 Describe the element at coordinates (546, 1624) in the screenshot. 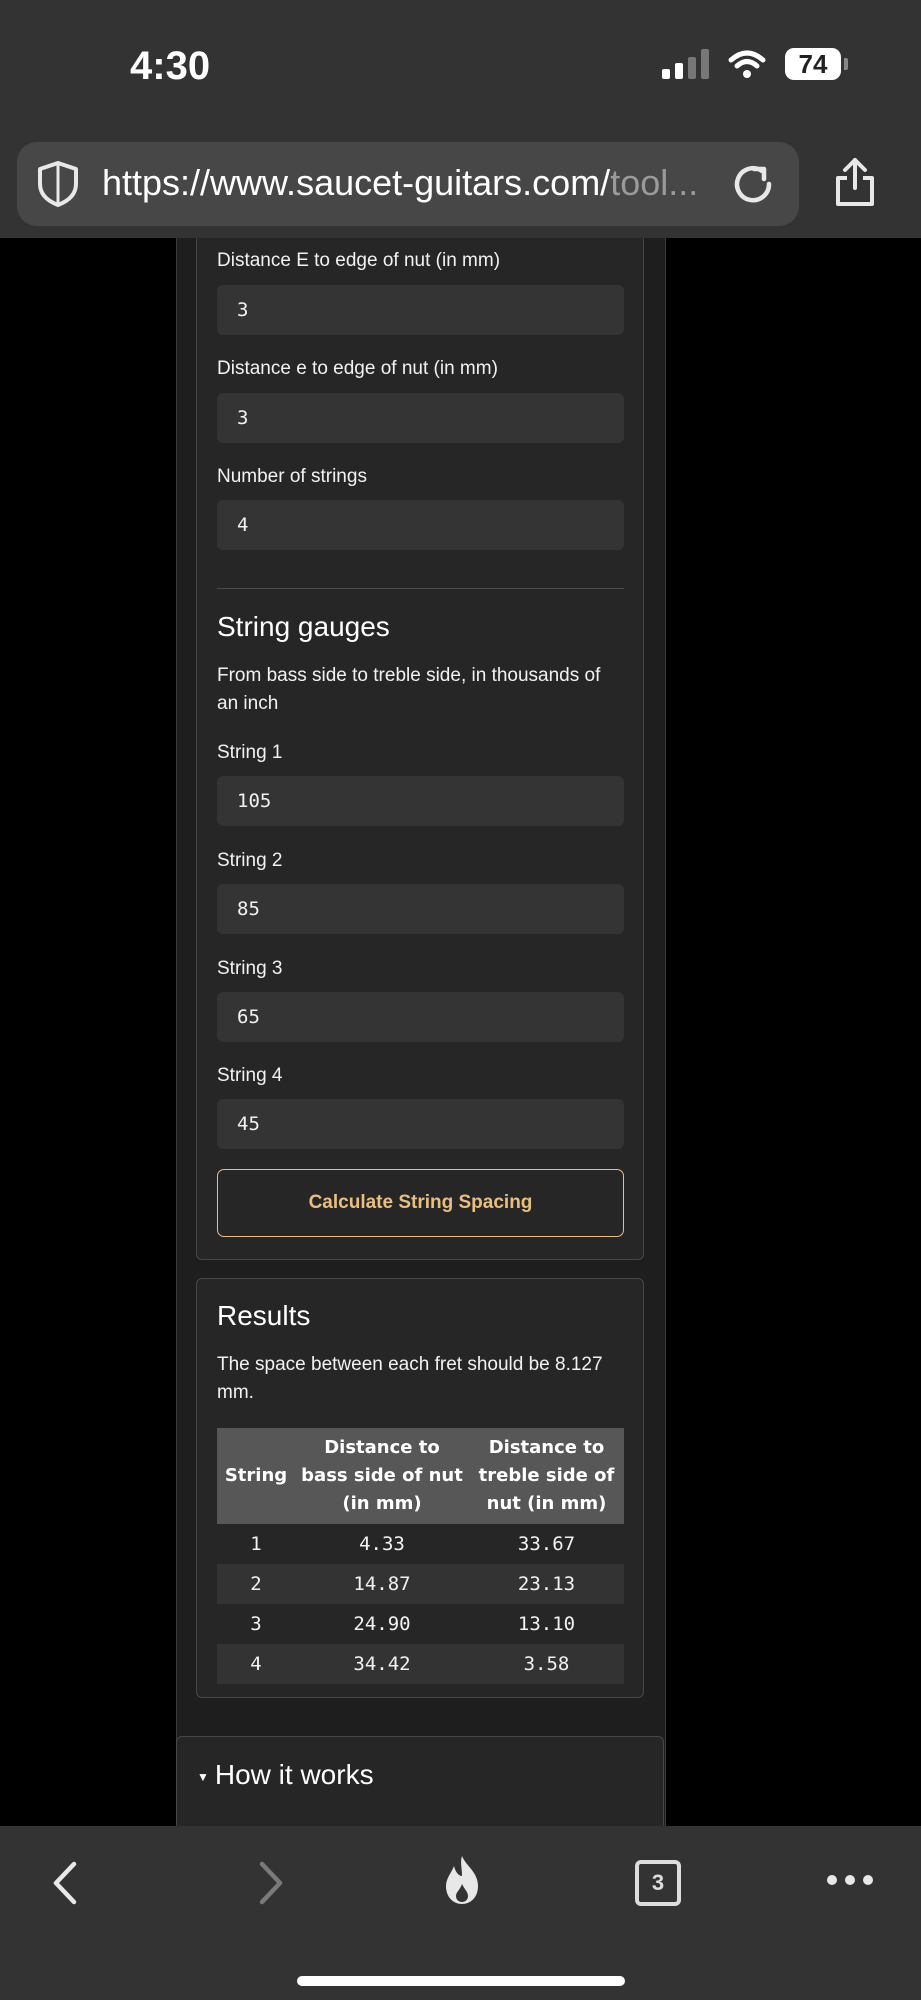

I see `table-cell: 13.10` at that location.